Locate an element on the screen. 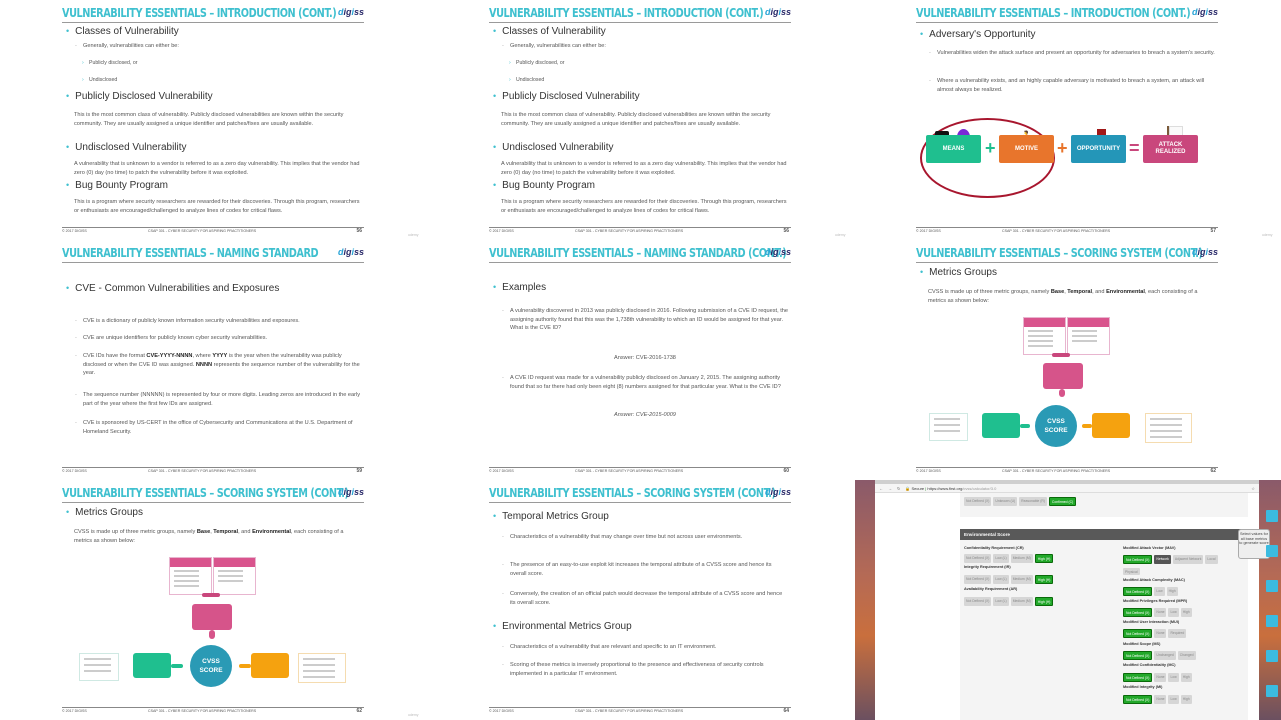  section-heading: Examples is located at coordinates (519, 287).